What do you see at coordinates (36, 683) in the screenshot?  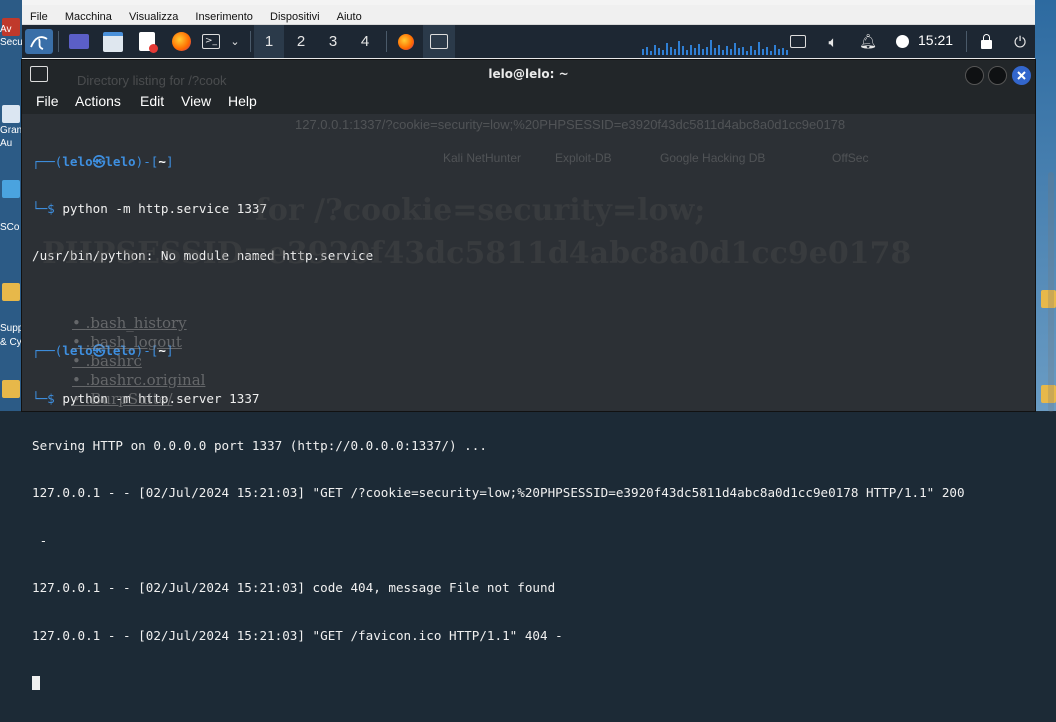 I see `text-cursor` at bounding box center [36, 683].